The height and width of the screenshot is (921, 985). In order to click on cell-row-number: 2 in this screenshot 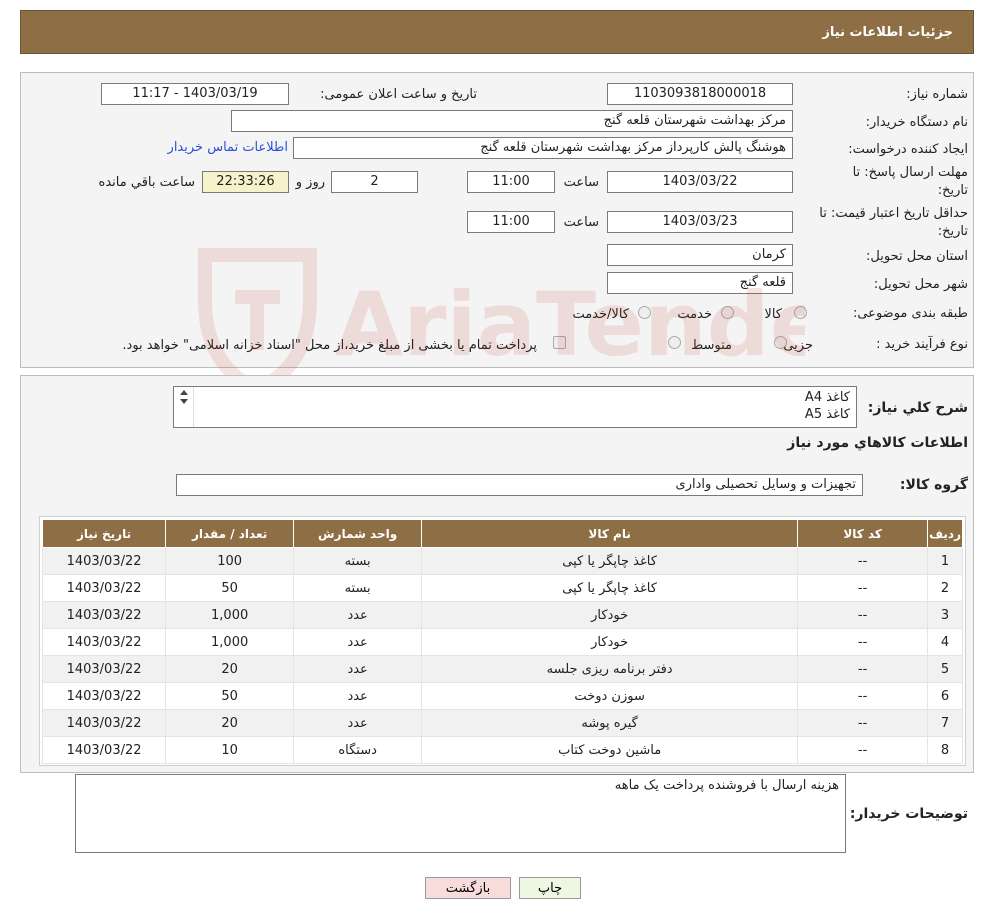, I will do `click(945, 588)`.